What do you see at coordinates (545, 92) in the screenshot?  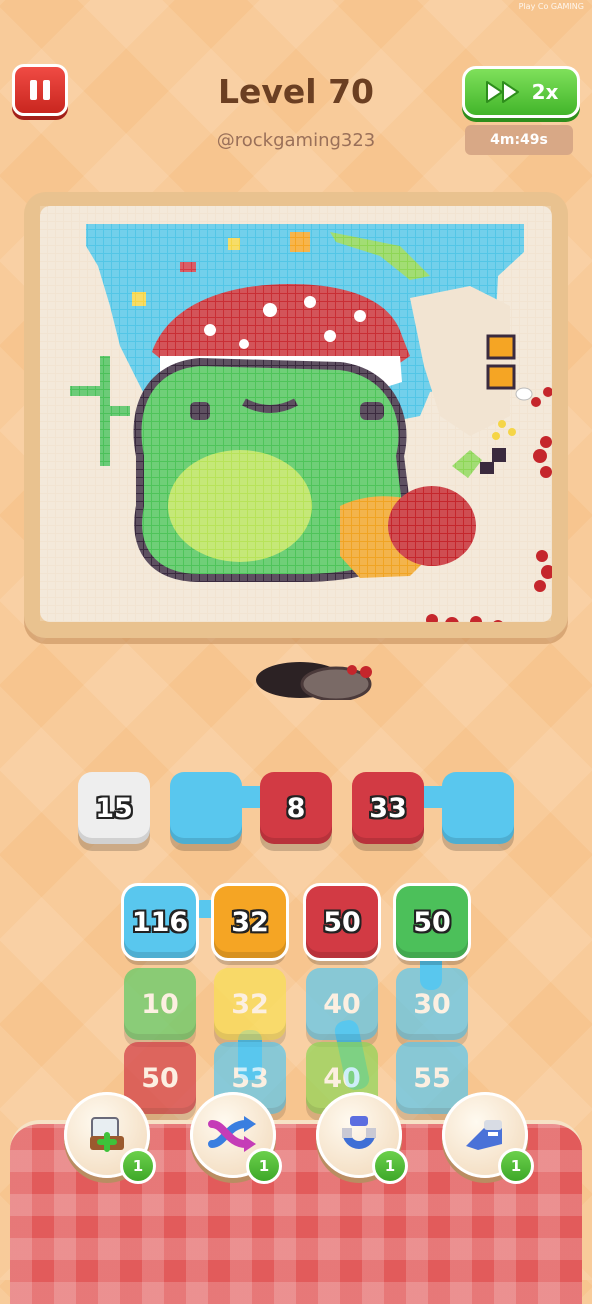 I see `speed-label: 2x` at bounding box center [545, 92].